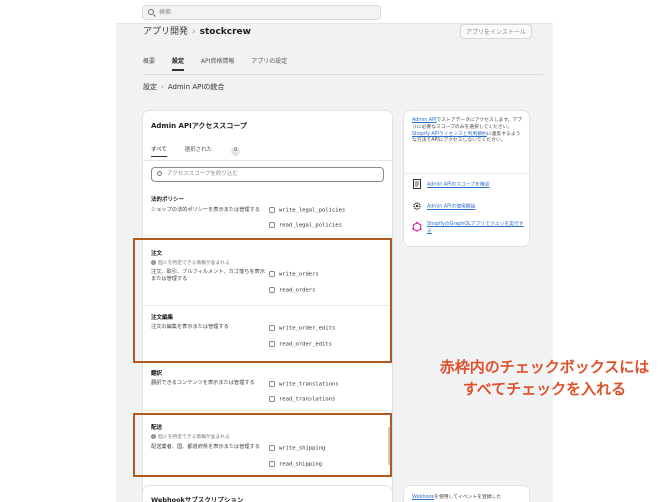 Image resolution: width=670 pixels, height=502 pixels. I want to click on selected-count-badge: 0, so click(236, 151).